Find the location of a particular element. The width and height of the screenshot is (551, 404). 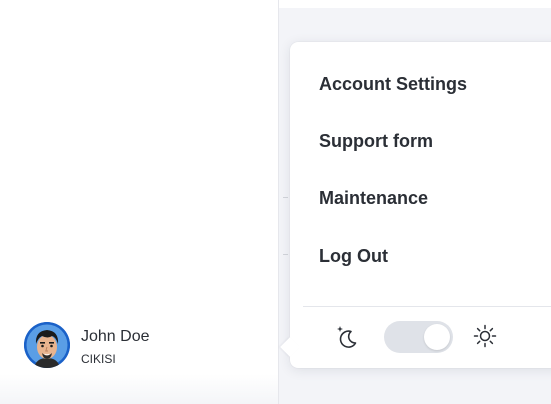

sidebar-footer-fade is located at coordinates (139, 389).